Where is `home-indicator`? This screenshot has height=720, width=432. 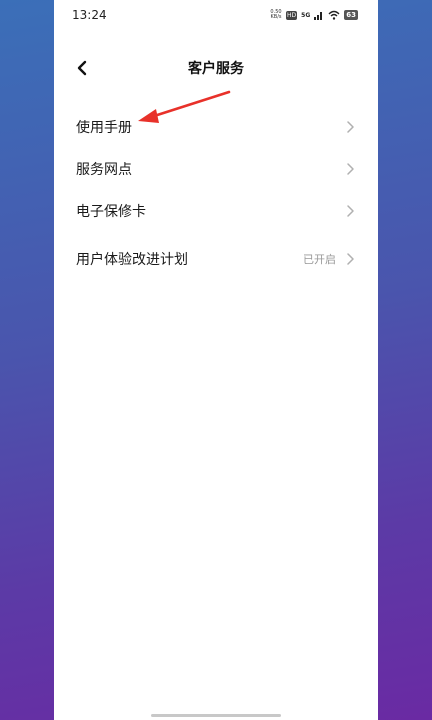 home-indicator is located at coordinates (216, 715).